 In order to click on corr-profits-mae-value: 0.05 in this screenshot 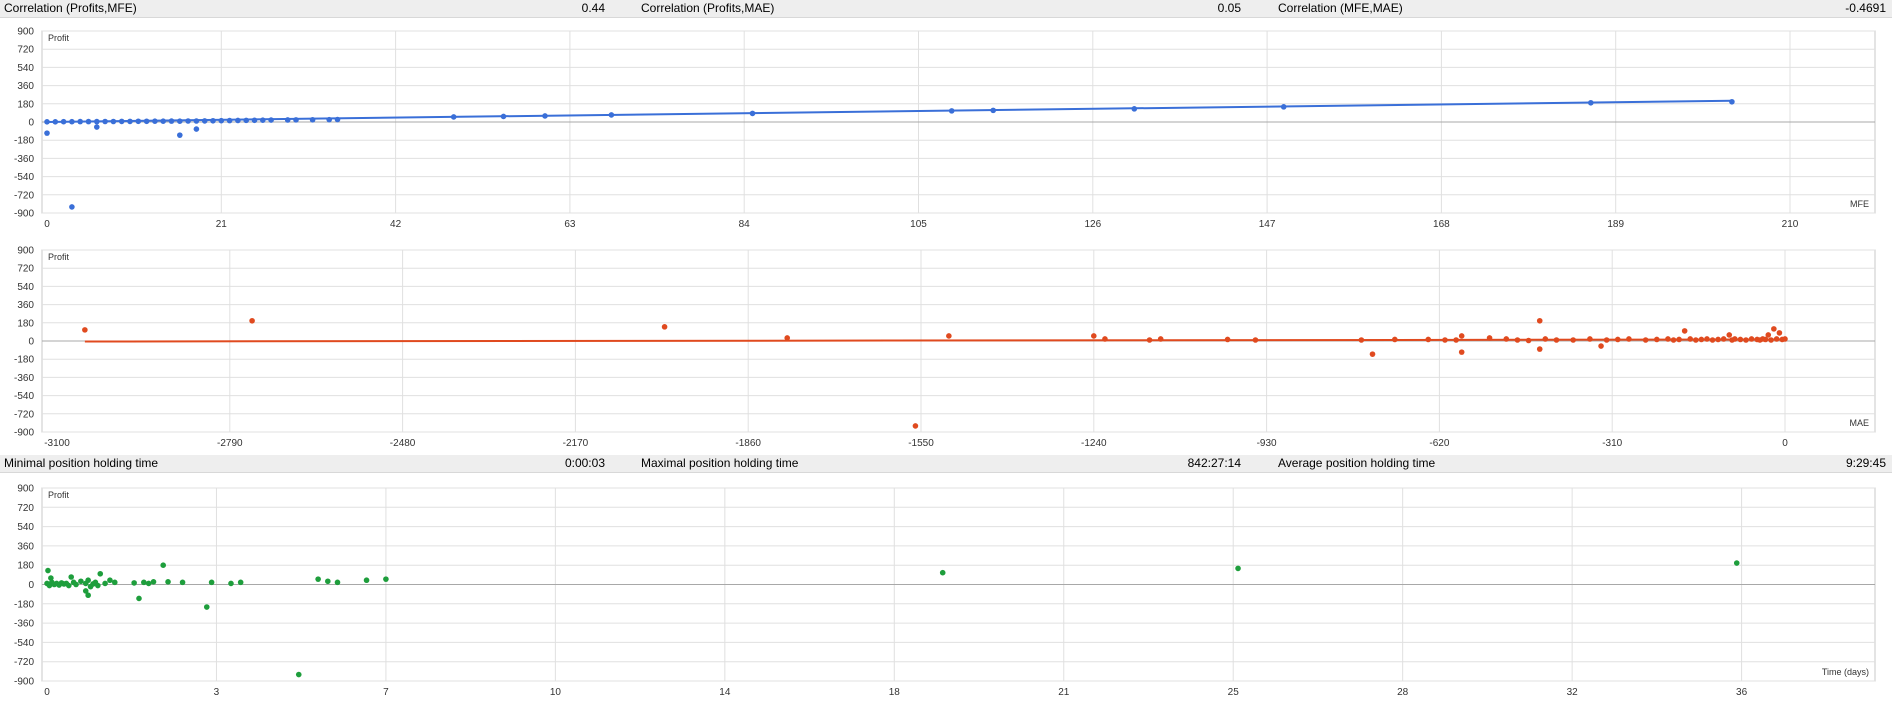, I will do `click(1229, 8)`.